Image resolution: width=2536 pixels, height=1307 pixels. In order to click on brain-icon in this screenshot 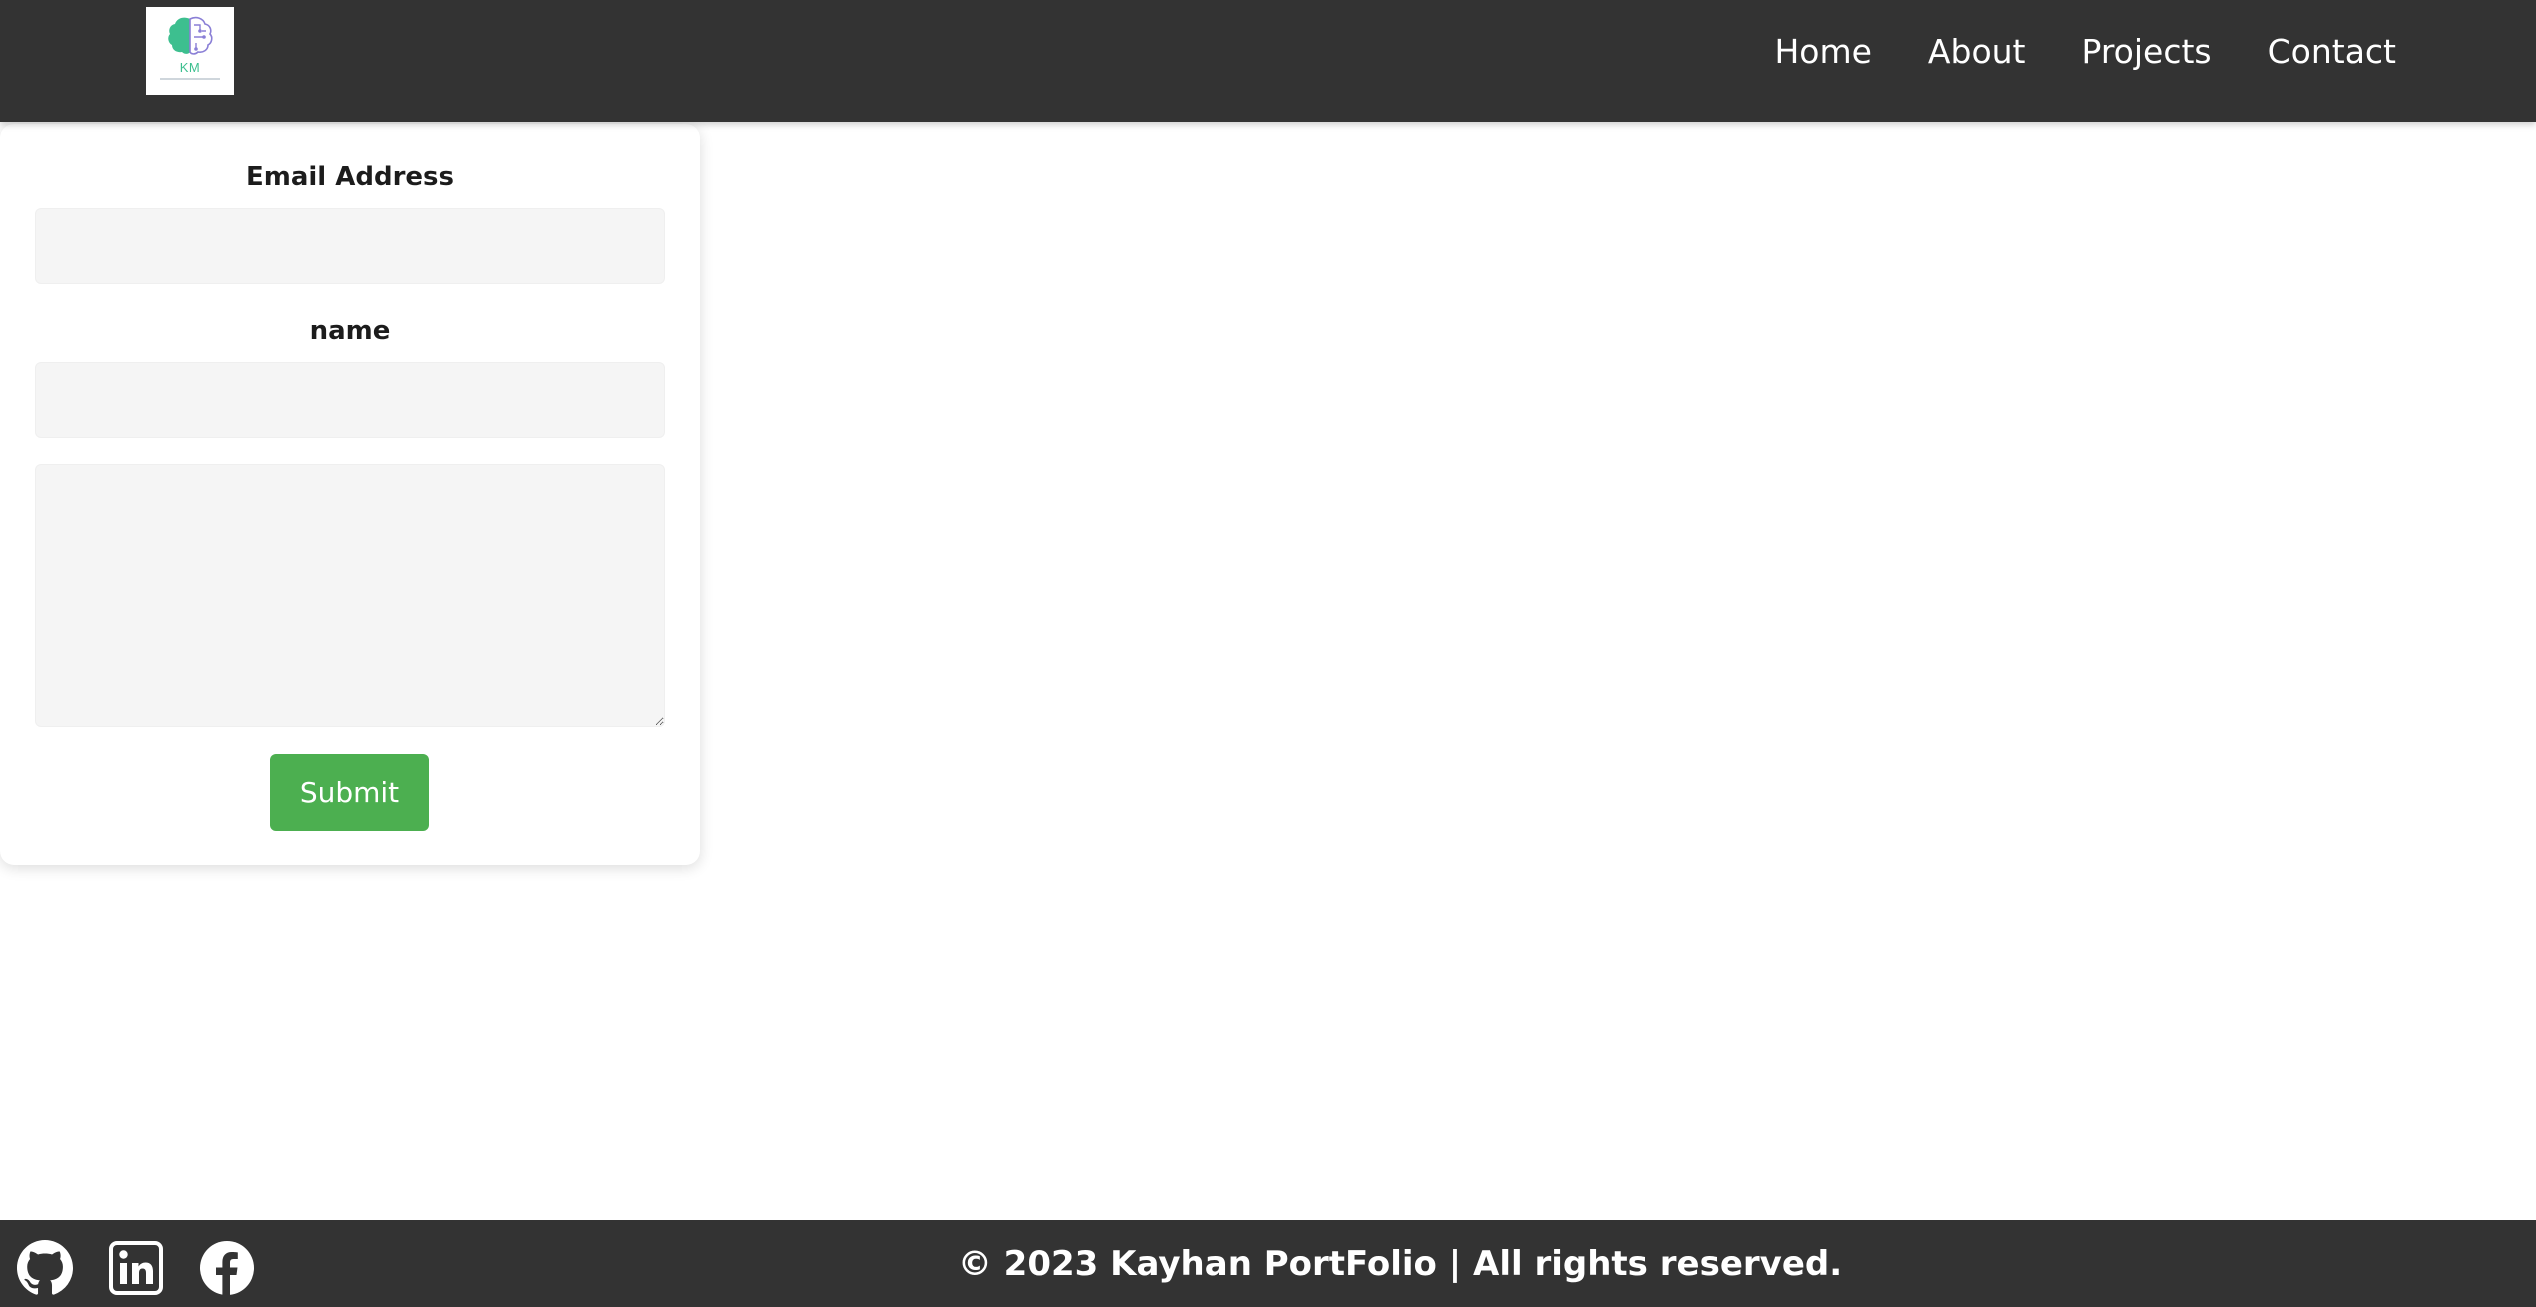, I will do `click(190, 35)`.